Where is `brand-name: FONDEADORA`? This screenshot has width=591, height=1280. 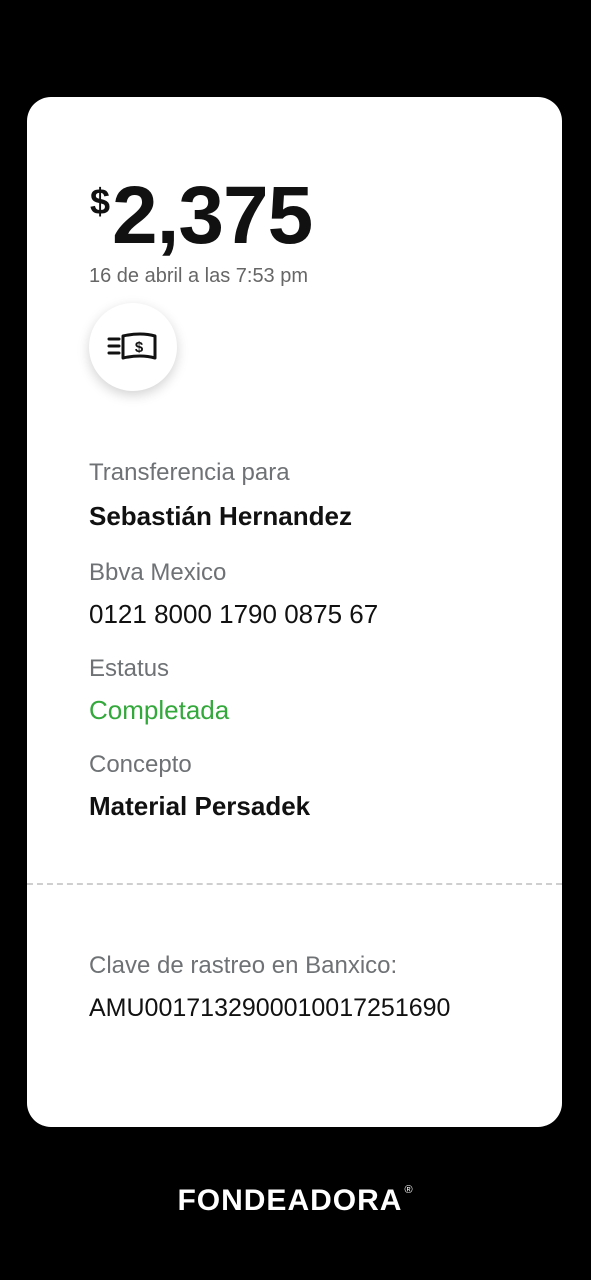
brand-name: FONDEADORA is located at coordinates (290, 1200).